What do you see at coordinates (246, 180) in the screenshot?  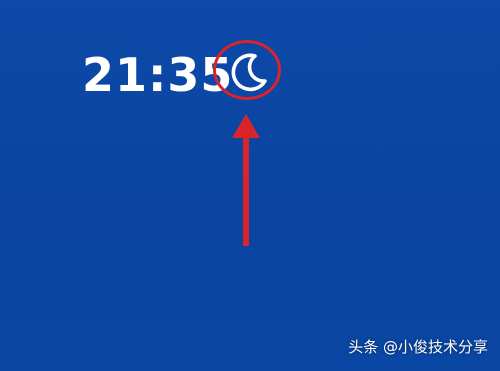 I see `highlight-arrow` at bounding box center [246, 180].